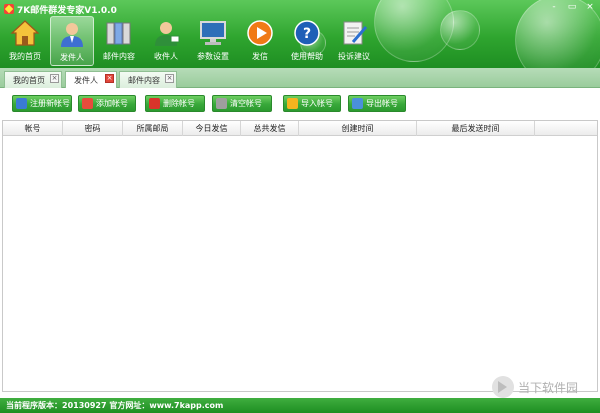  I want to click on tab-mail-content-label: 邮件内容, so click(144, 80).